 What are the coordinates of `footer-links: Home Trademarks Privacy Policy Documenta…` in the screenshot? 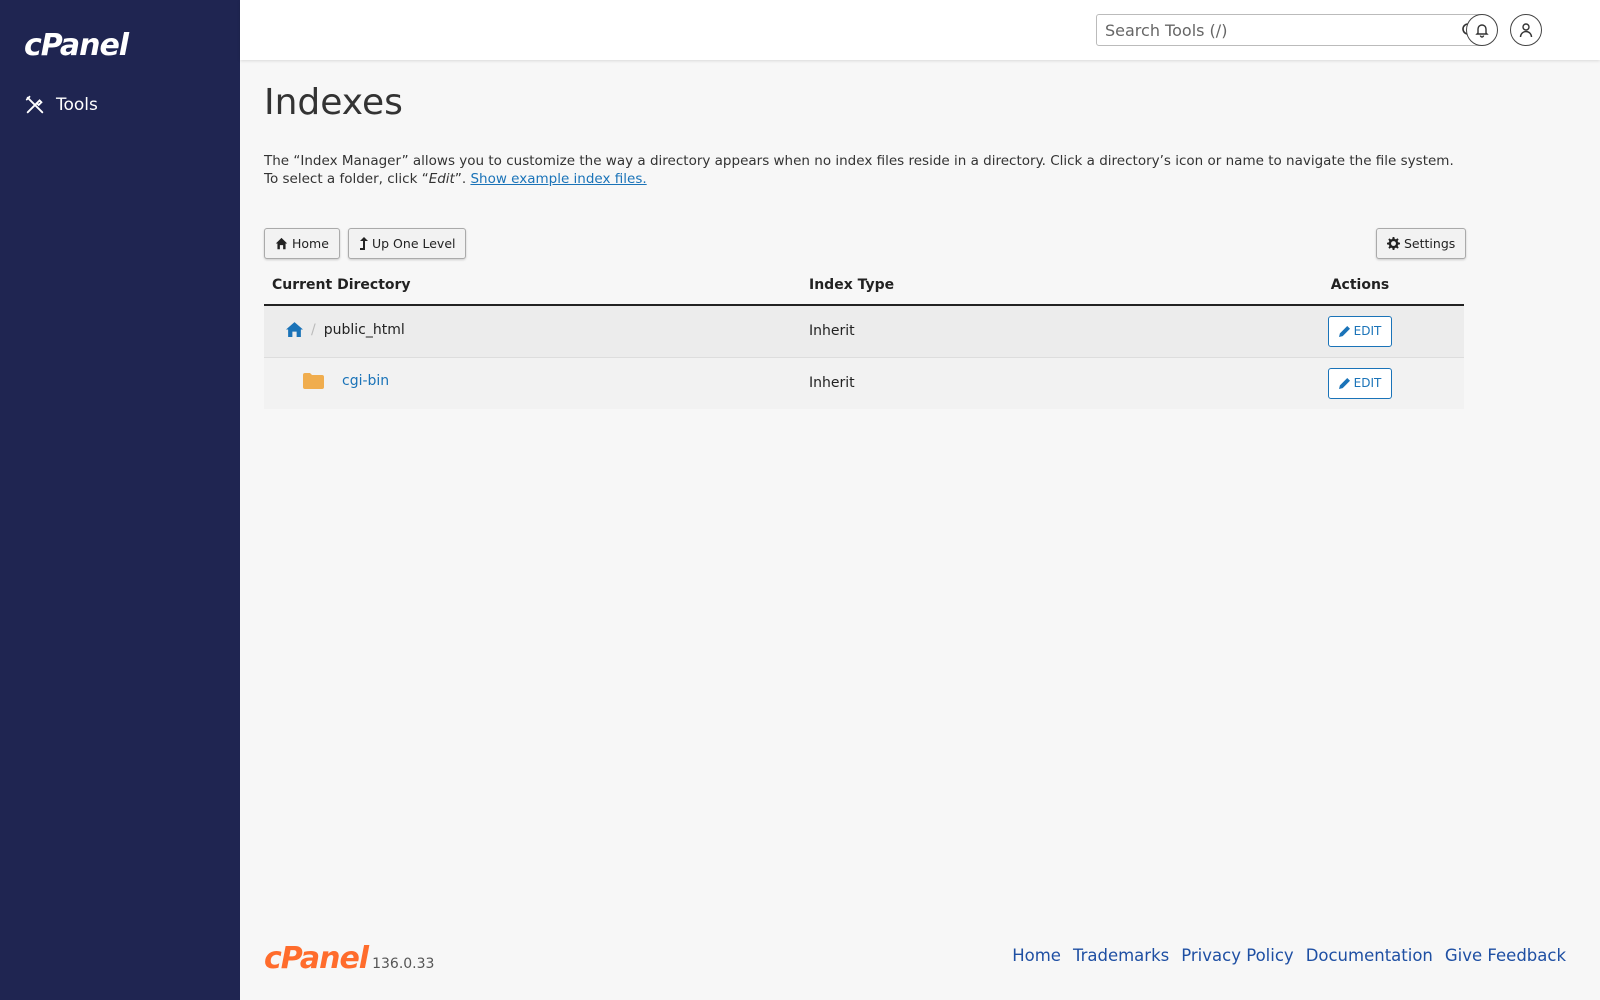 It's located at (1289, 955).